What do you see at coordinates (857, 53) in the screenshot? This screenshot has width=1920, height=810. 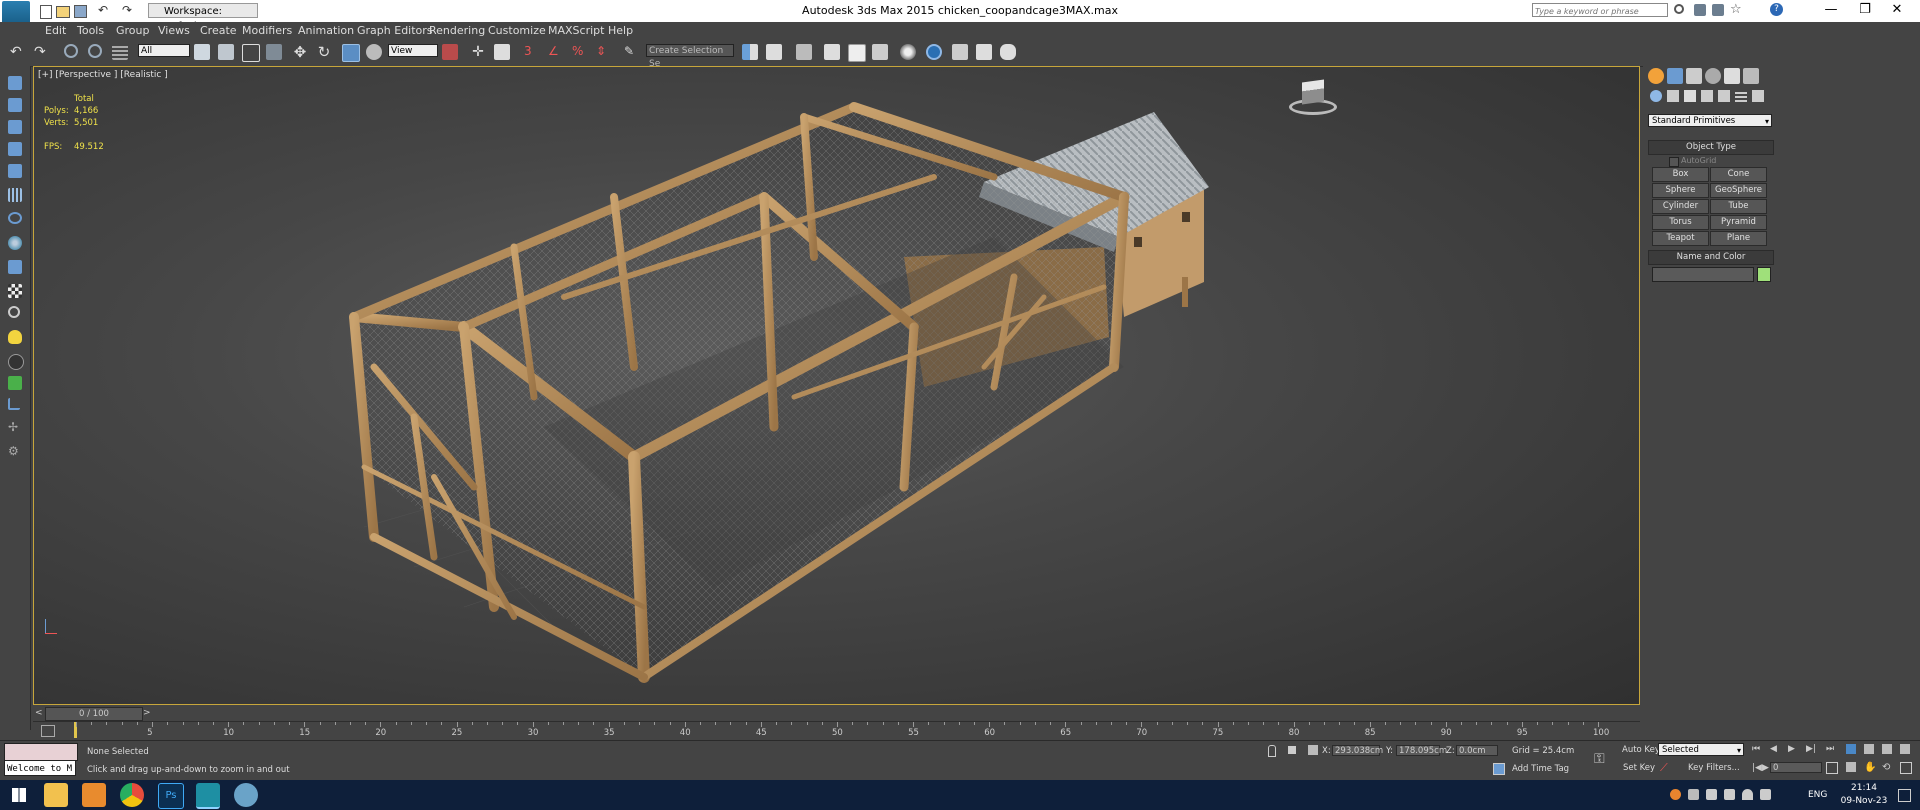 I see `curve-editor-icon` at bounding box center [857, 53].